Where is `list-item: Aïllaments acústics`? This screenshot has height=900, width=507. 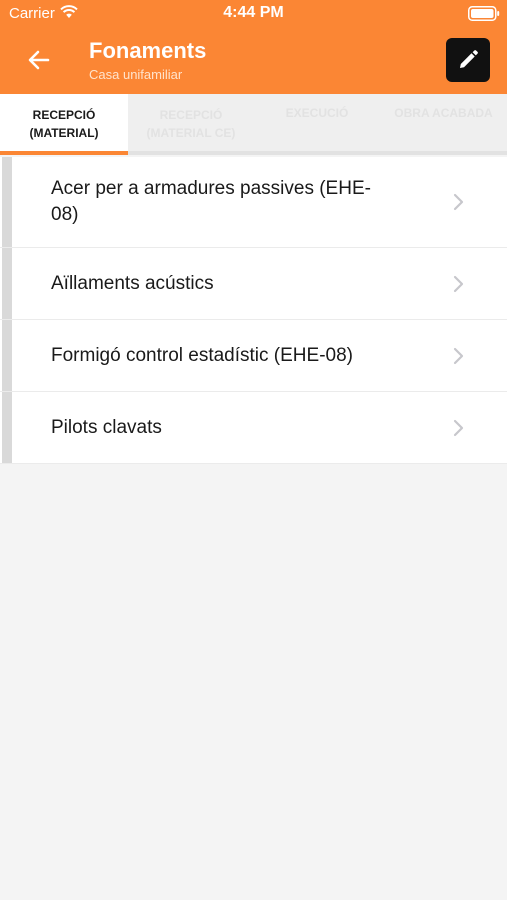 list-item: Aïllaments acústics is located at coordinates (253, 284).